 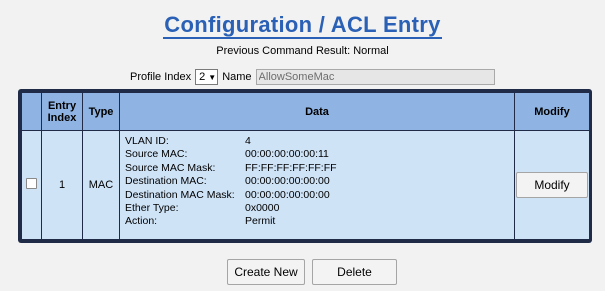 I want to click on profile-name-label: Name, so click(x=237, y=77).